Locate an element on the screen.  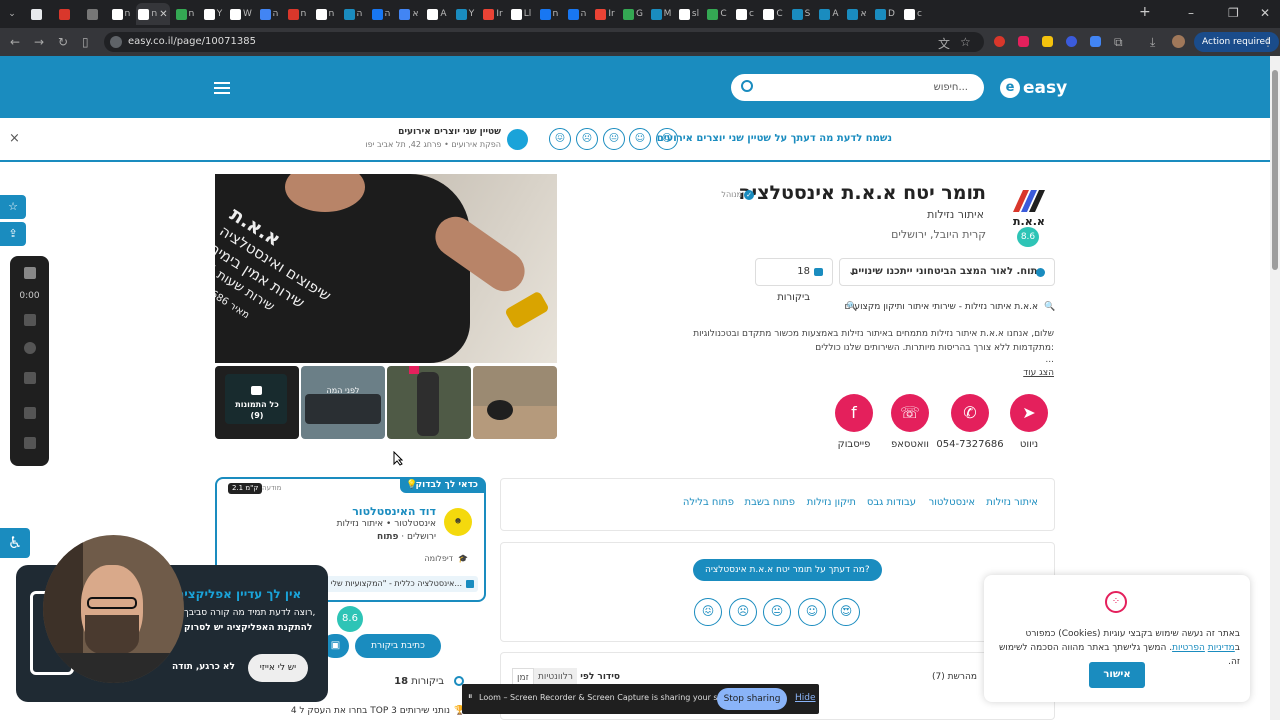
maximize-icon: ❐ is located at coordinates (1233, 13).